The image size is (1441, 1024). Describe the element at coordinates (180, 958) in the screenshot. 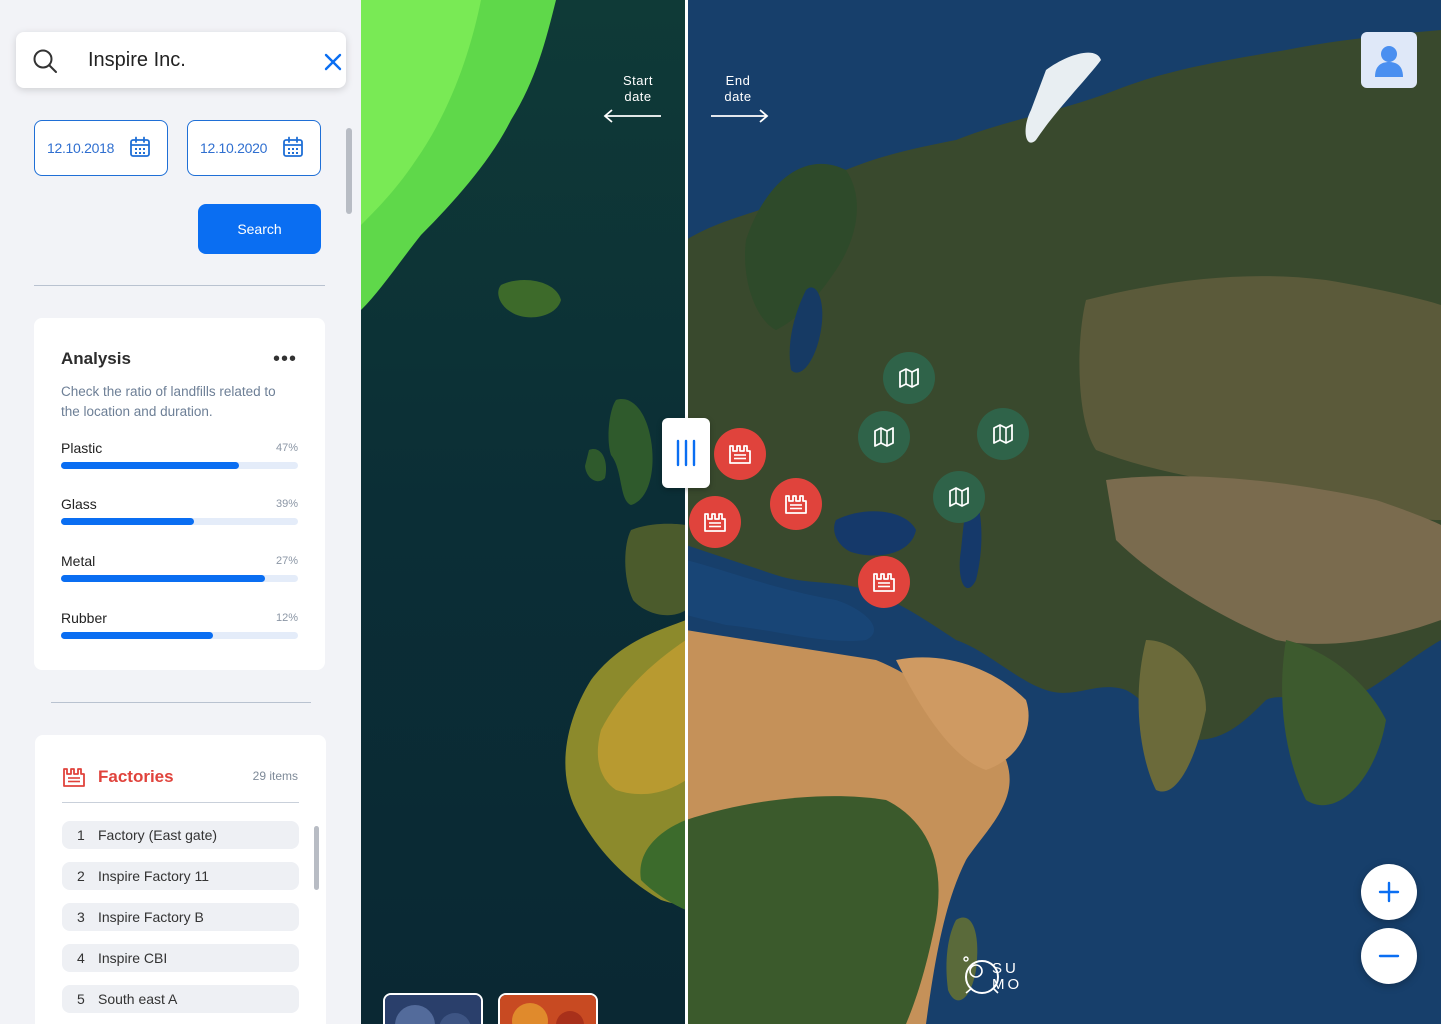

I see `list-item: 4 Inspire CBI` at that location.